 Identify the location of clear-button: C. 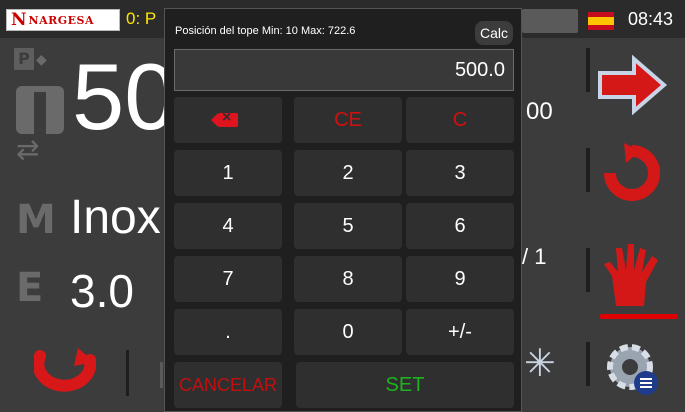
(460, 120).